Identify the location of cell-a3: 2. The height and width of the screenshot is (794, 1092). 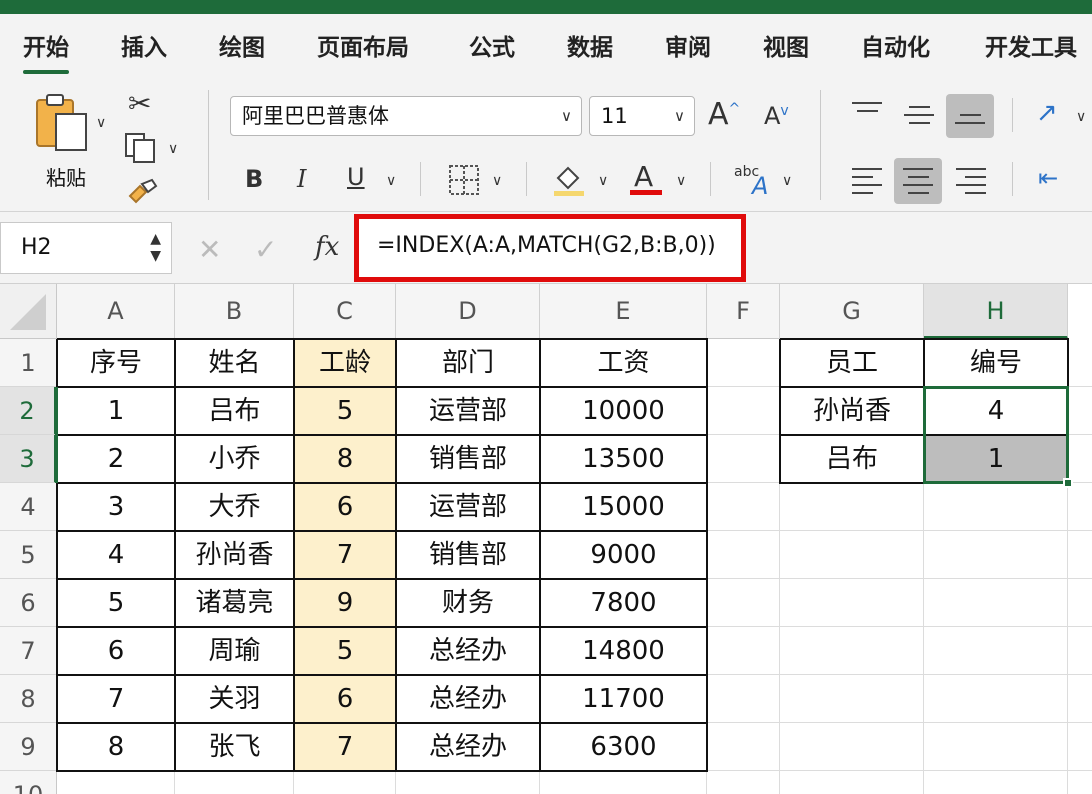
(116, 459).